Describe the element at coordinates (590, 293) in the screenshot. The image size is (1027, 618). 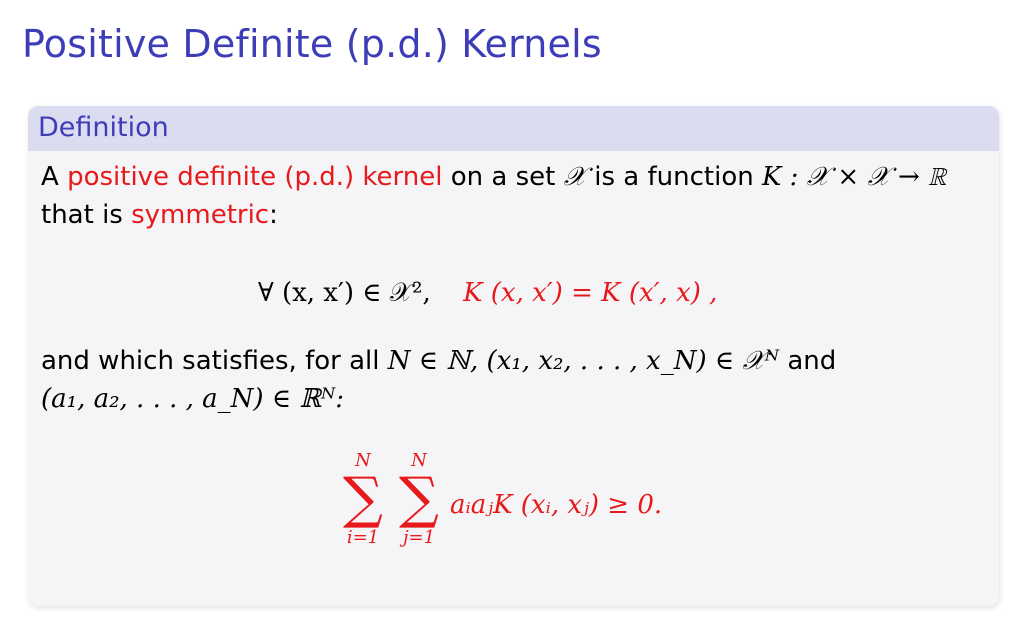
I see `symmetry-condition: K (x, x′) = K (x′, x) ,` at that location.